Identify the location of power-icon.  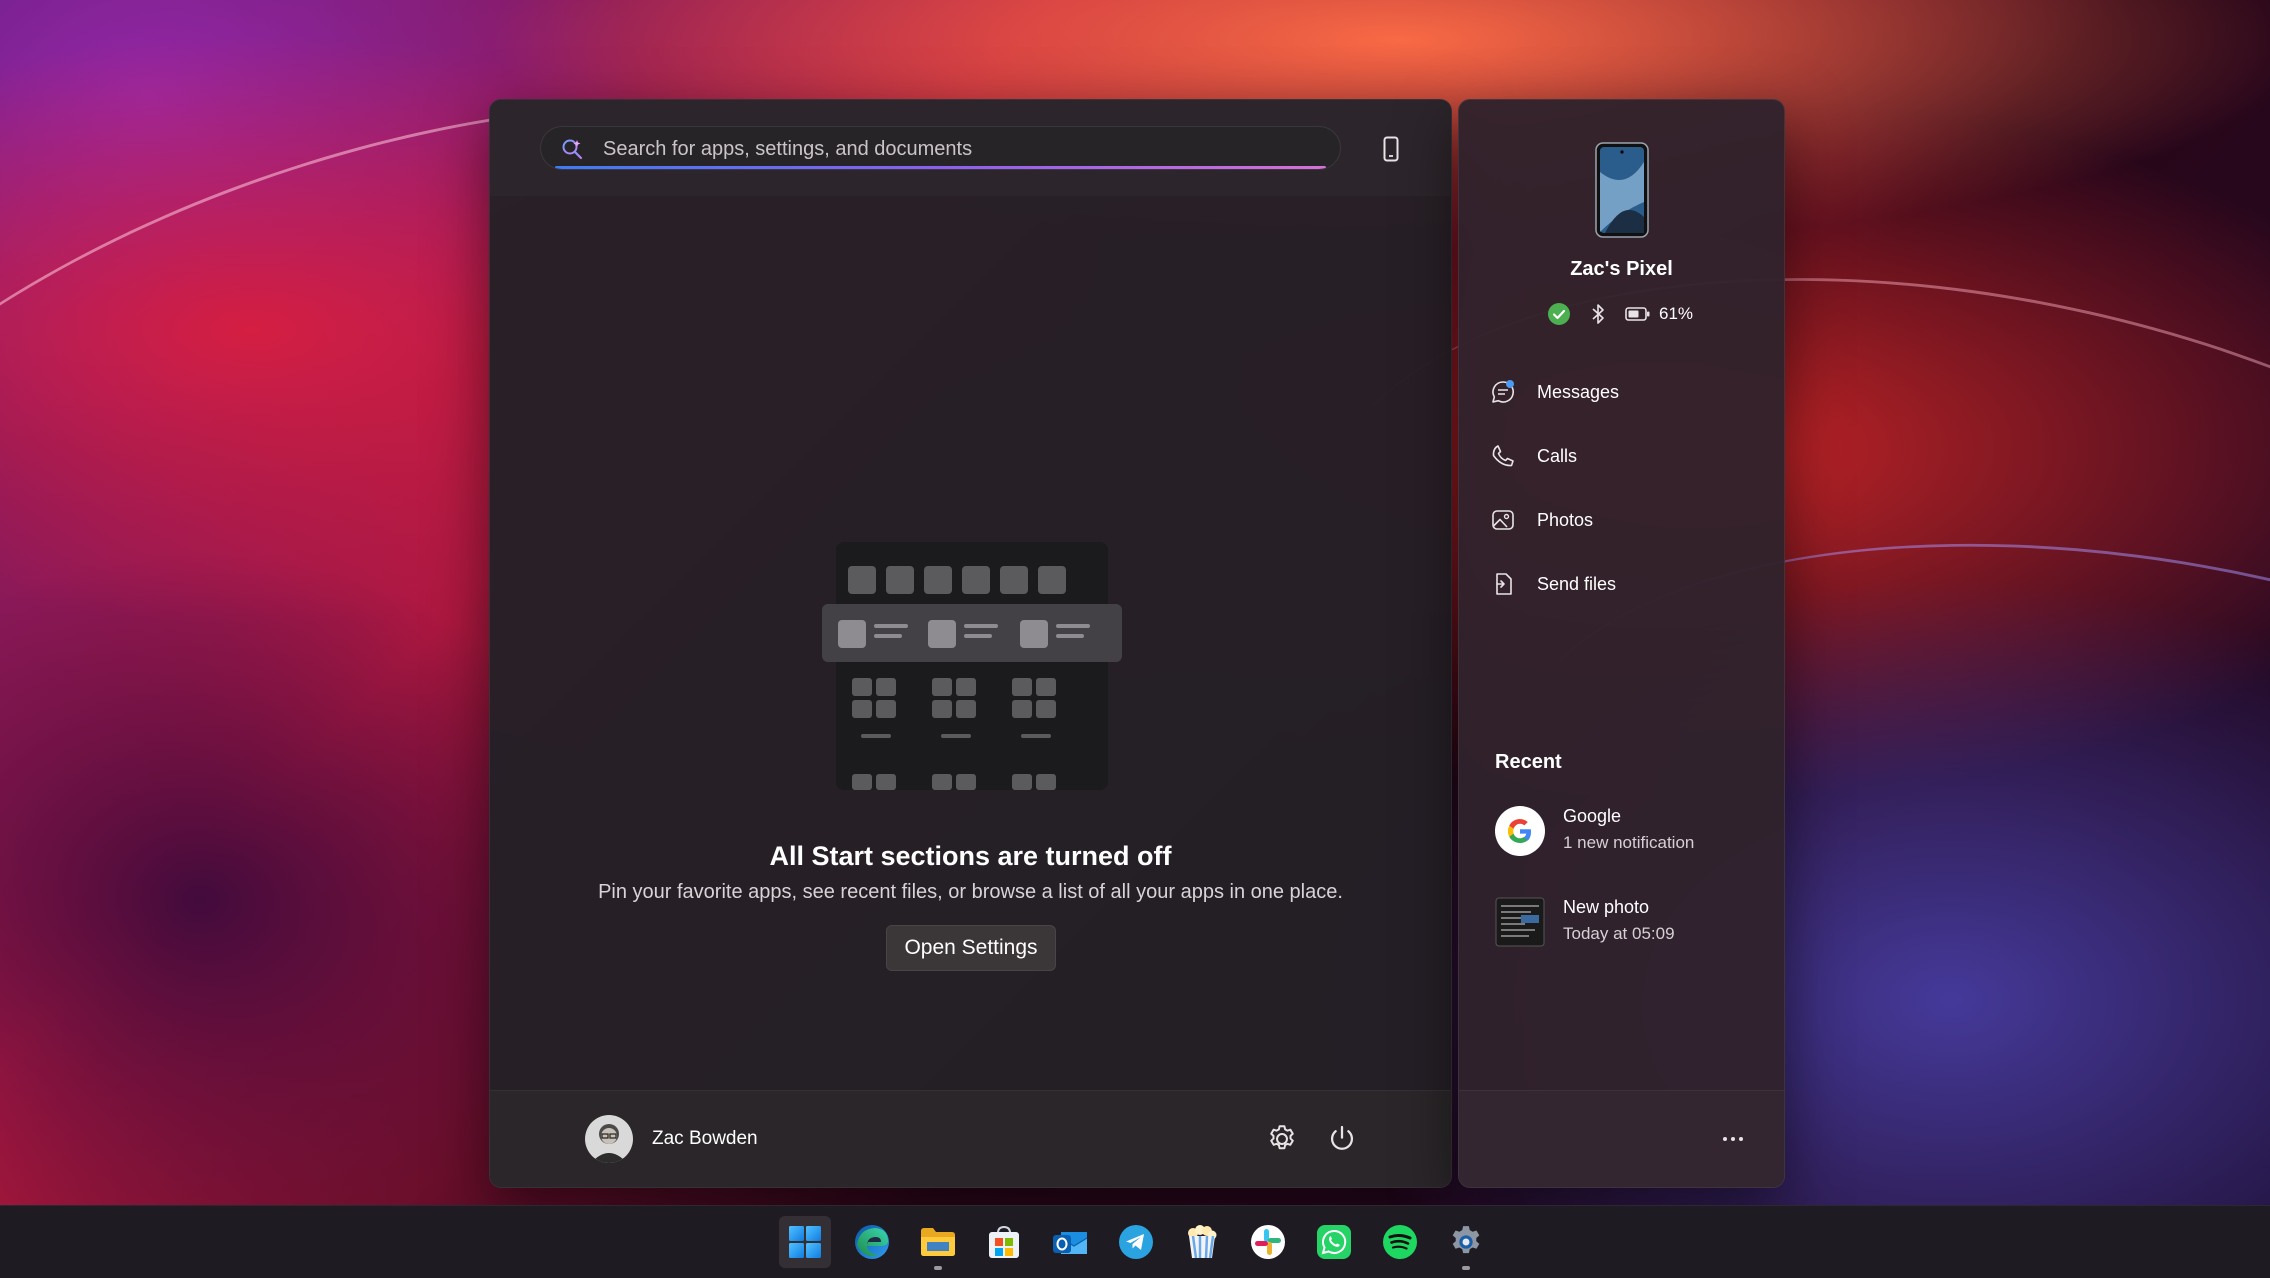
(1342, 1137).